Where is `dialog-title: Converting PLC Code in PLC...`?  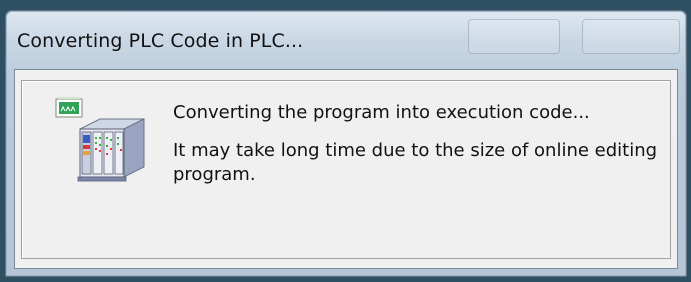 dialog-title: Converting PLC Code in PLC... is located at coordinates (160, 41).